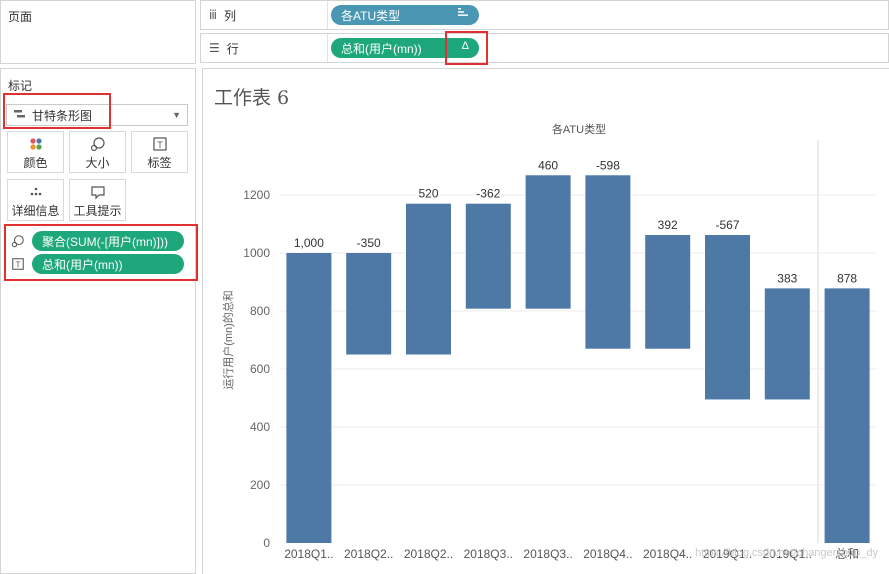 The height and width of the screenshot is (574, 889). I want to click on y-tick-label: 400, so click(260, 427).